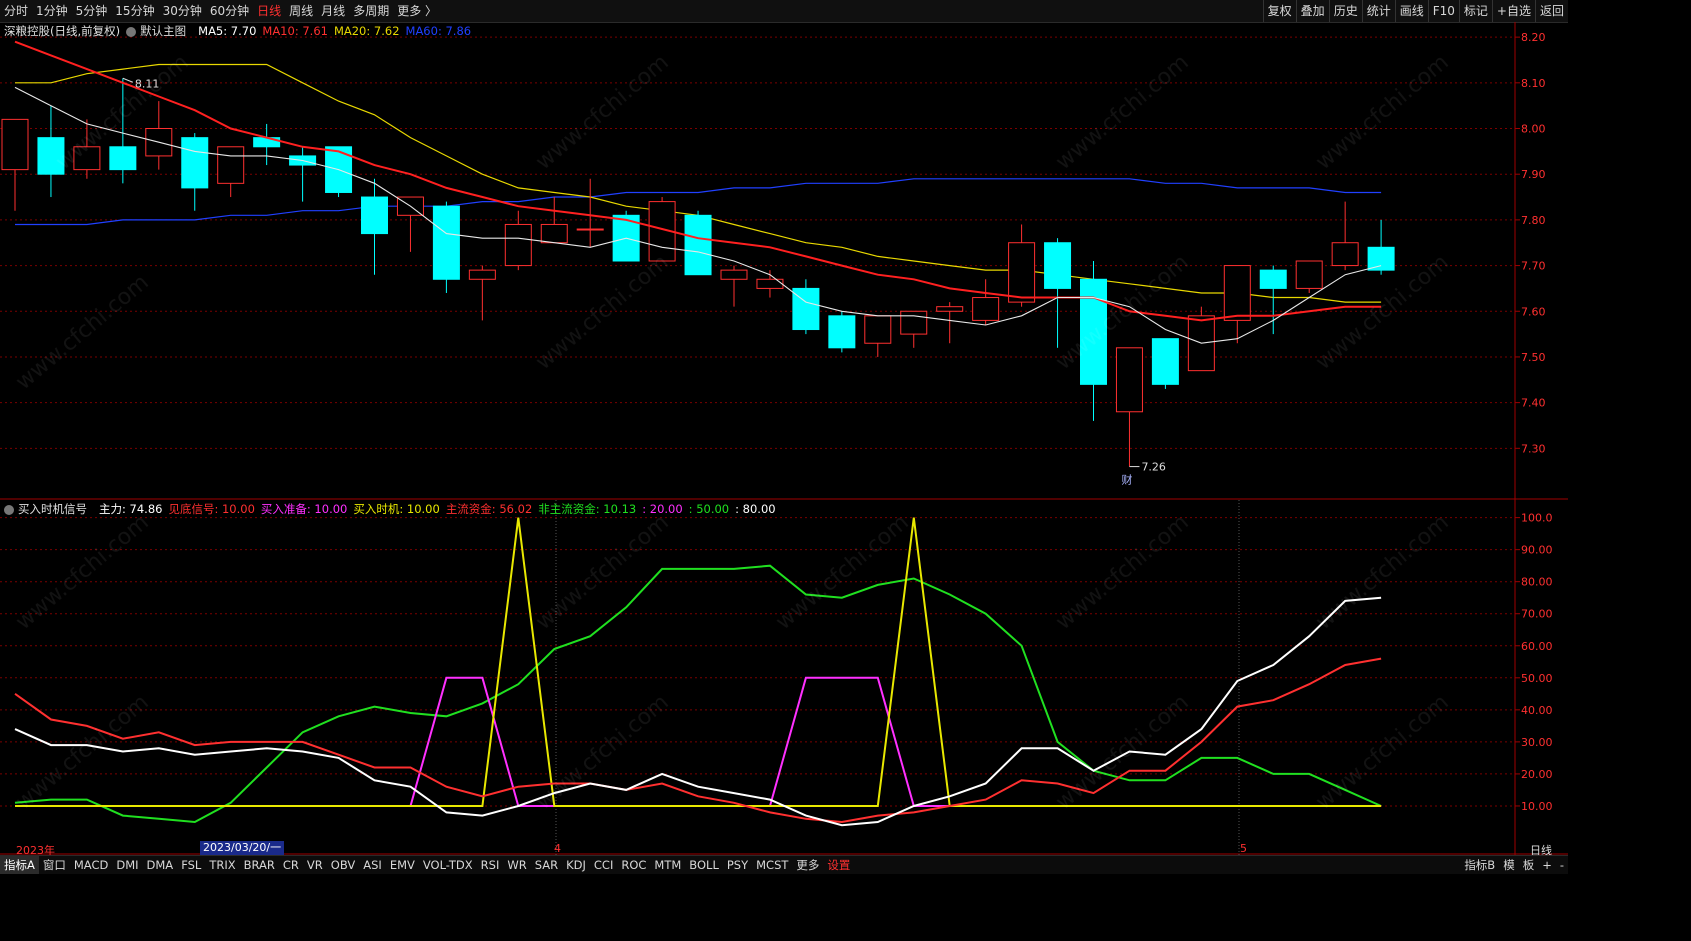 Image resolution: width=1691 pixels, height=941 pixels. What do you see at coordinates (259, 865) in the screenshot?
I see `indicator-tab-7: BRAR` at bounding box center [259, 865].